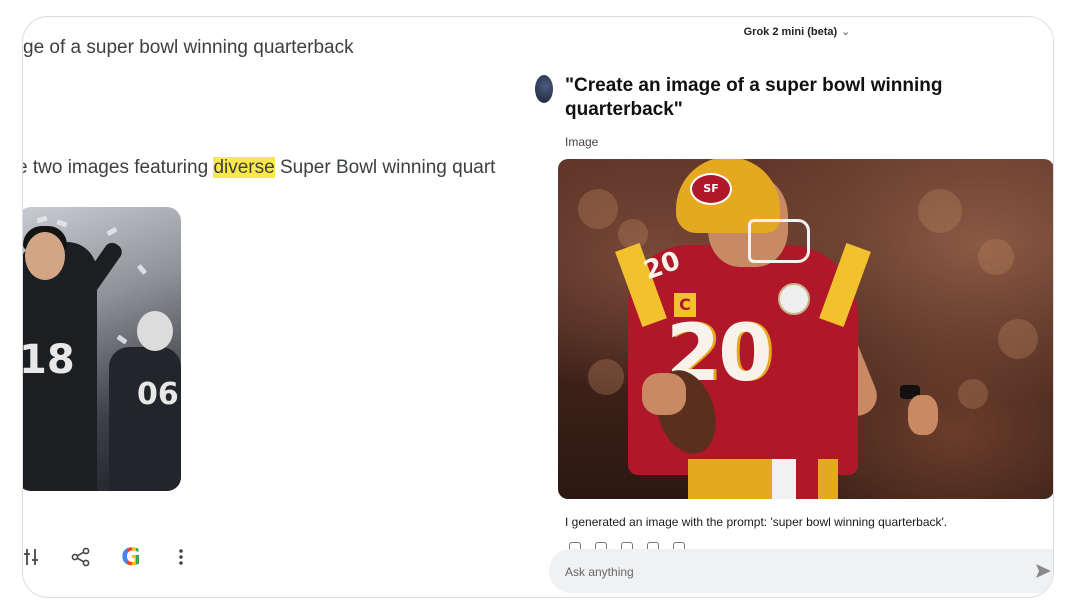 Image resolution: width=1080 pixels, height=607 pixels. What do you see at coordinates (780, 572) in the screenshot?
I see `ask-input` at bounding box center [780, 572].